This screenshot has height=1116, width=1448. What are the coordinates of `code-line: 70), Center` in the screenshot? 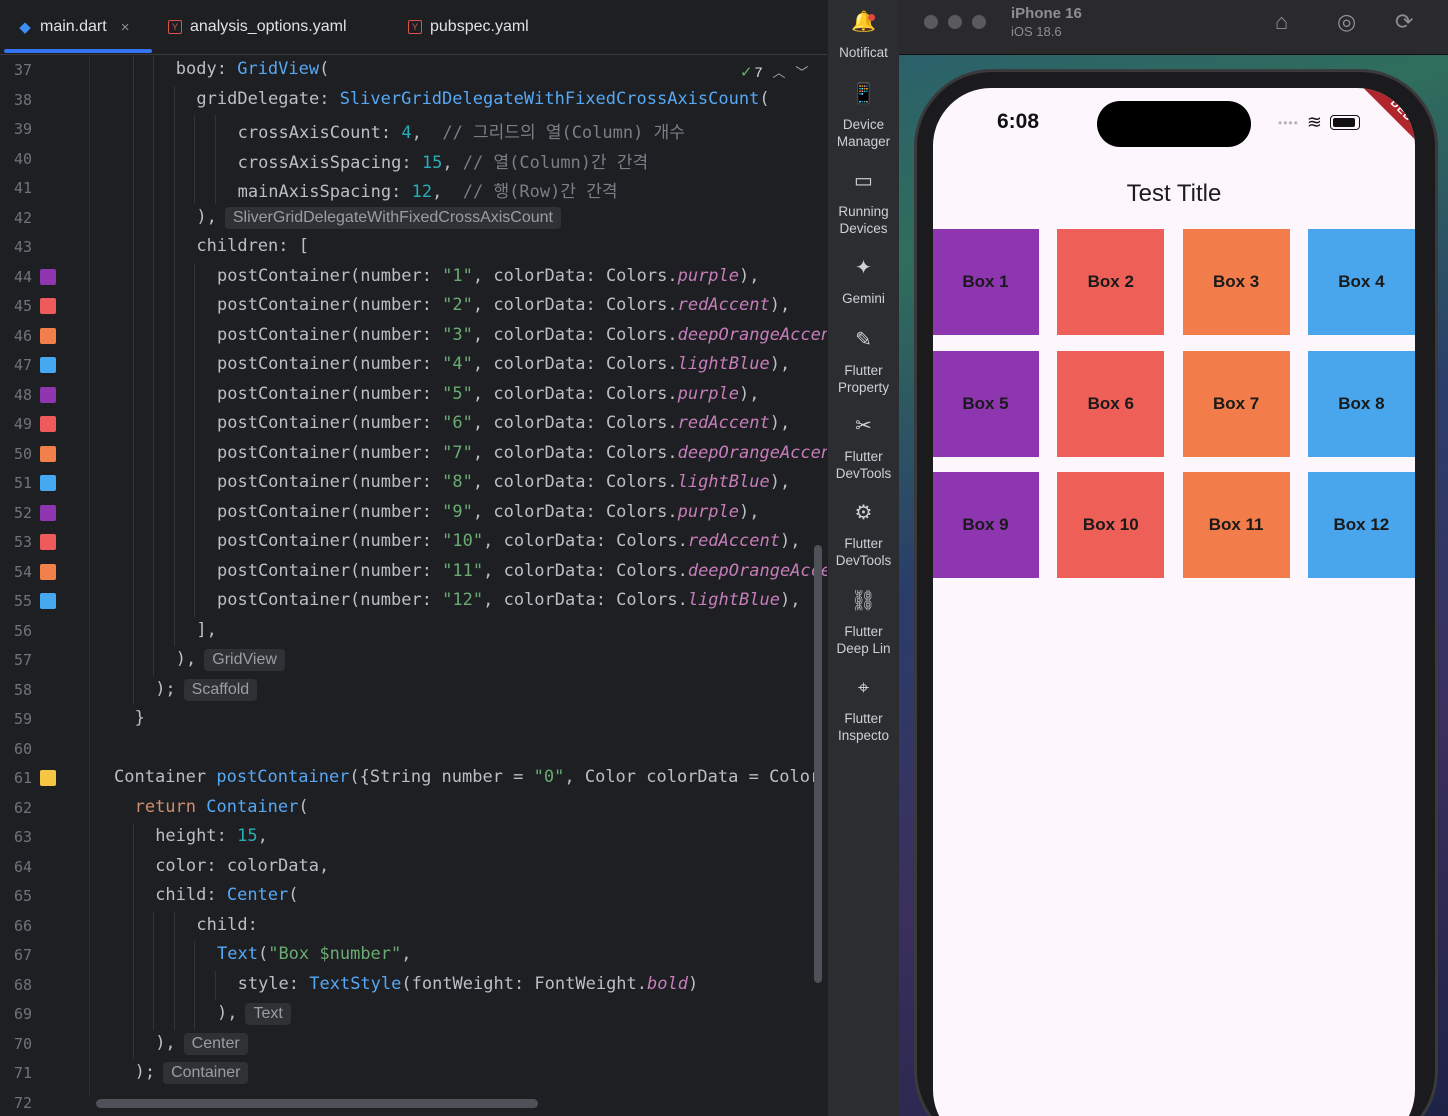 It's located at (413, 1044).